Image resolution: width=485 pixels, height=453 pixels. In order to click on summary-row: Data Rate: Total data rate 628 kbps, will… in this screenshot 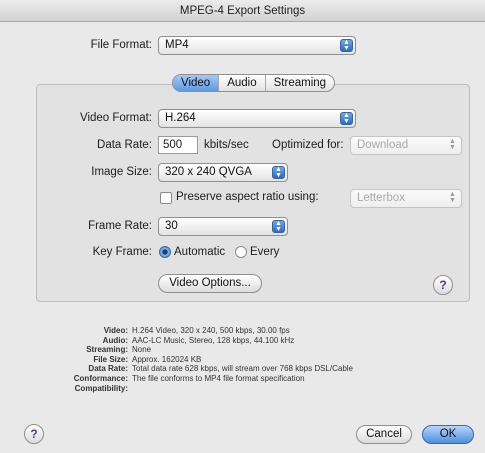, I will do `click(221, 369)`.